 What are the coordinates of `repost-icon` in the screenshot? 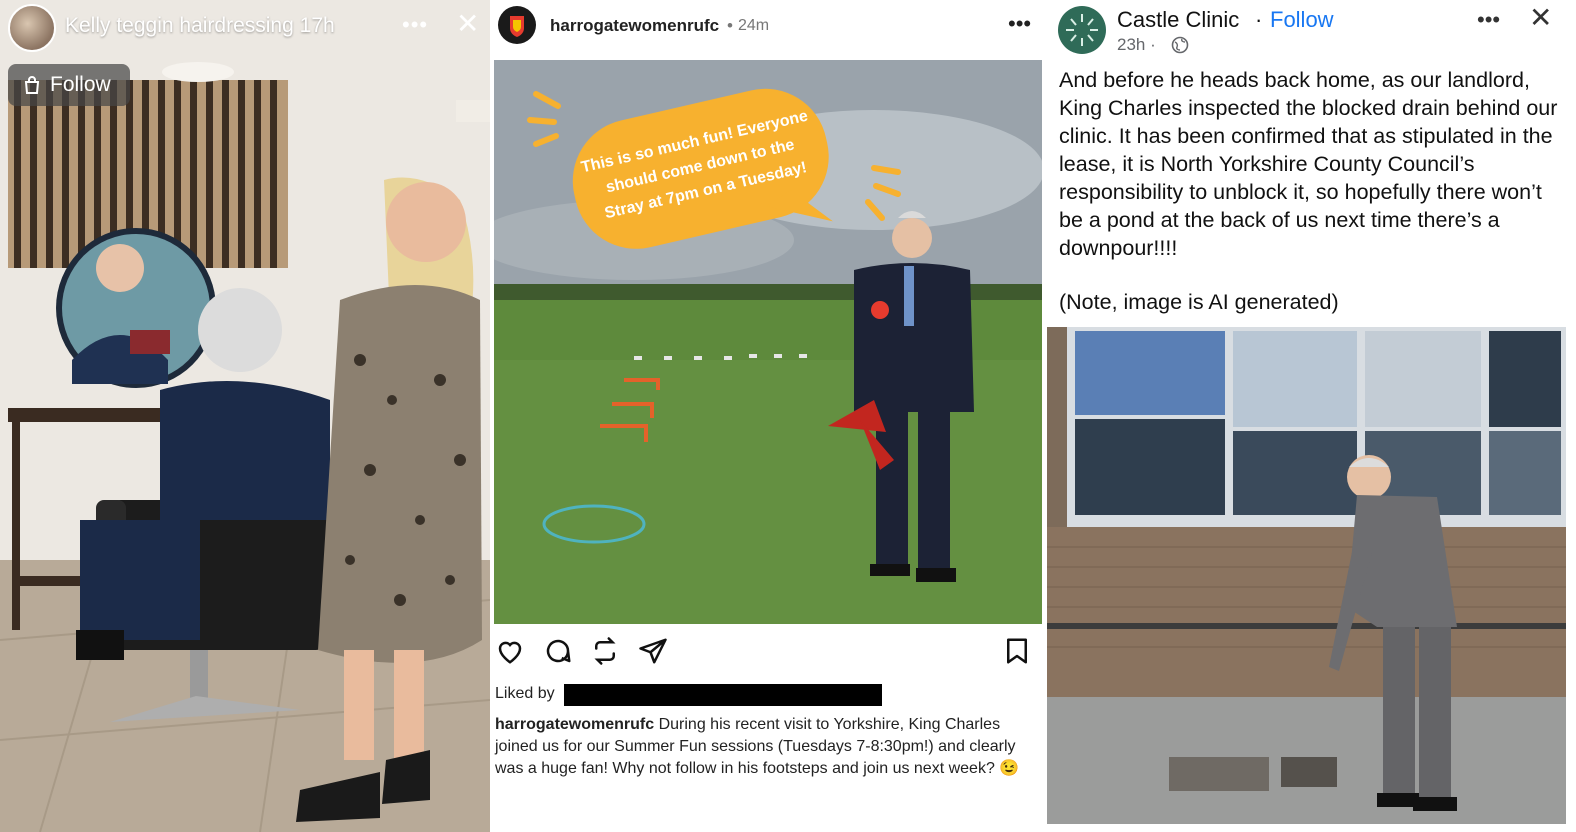 It's located at (605, 651).